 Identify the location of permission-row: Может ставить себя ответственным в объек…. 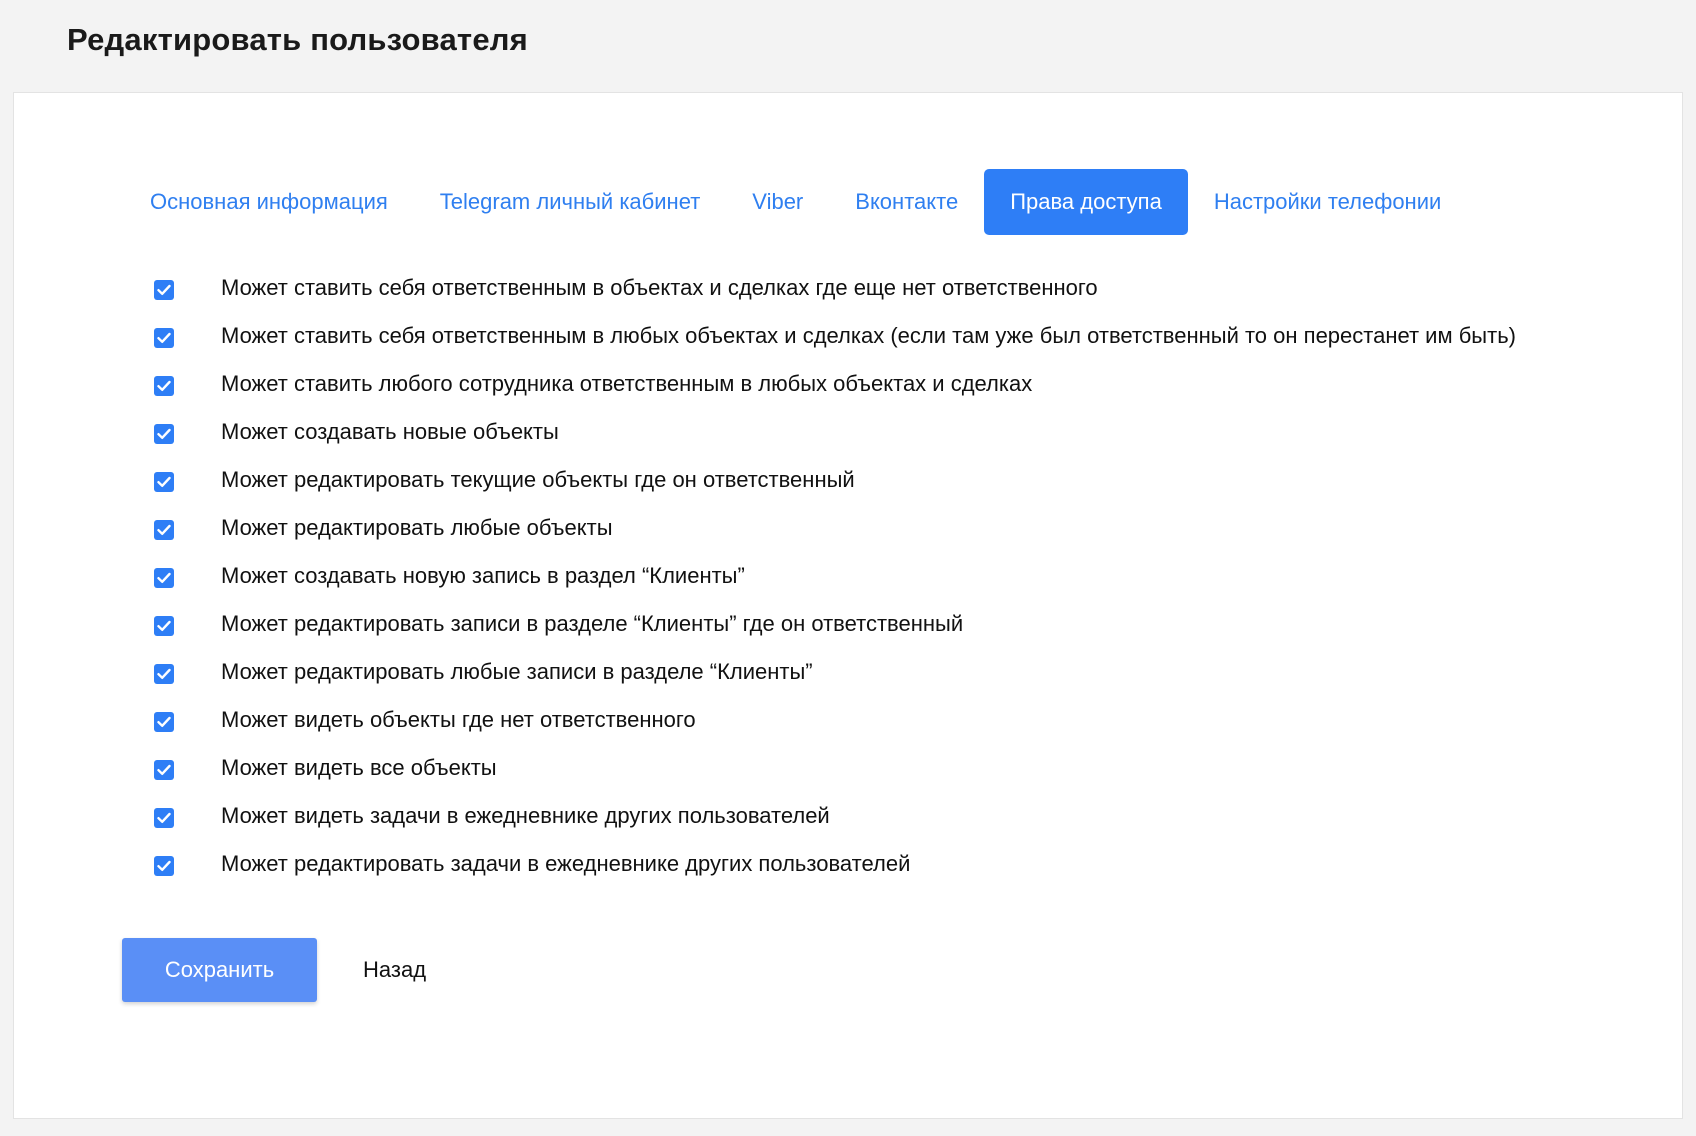
(904, 288).